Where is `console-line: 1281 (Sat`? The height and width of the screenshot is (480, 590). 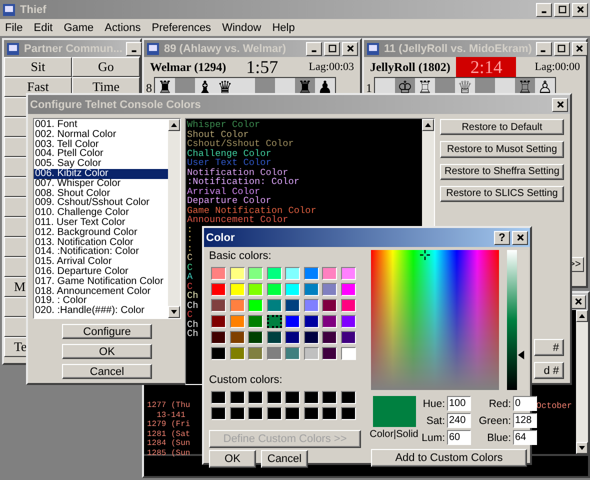 console-line: 1281 (Sat is located at coordinates (168, 434).